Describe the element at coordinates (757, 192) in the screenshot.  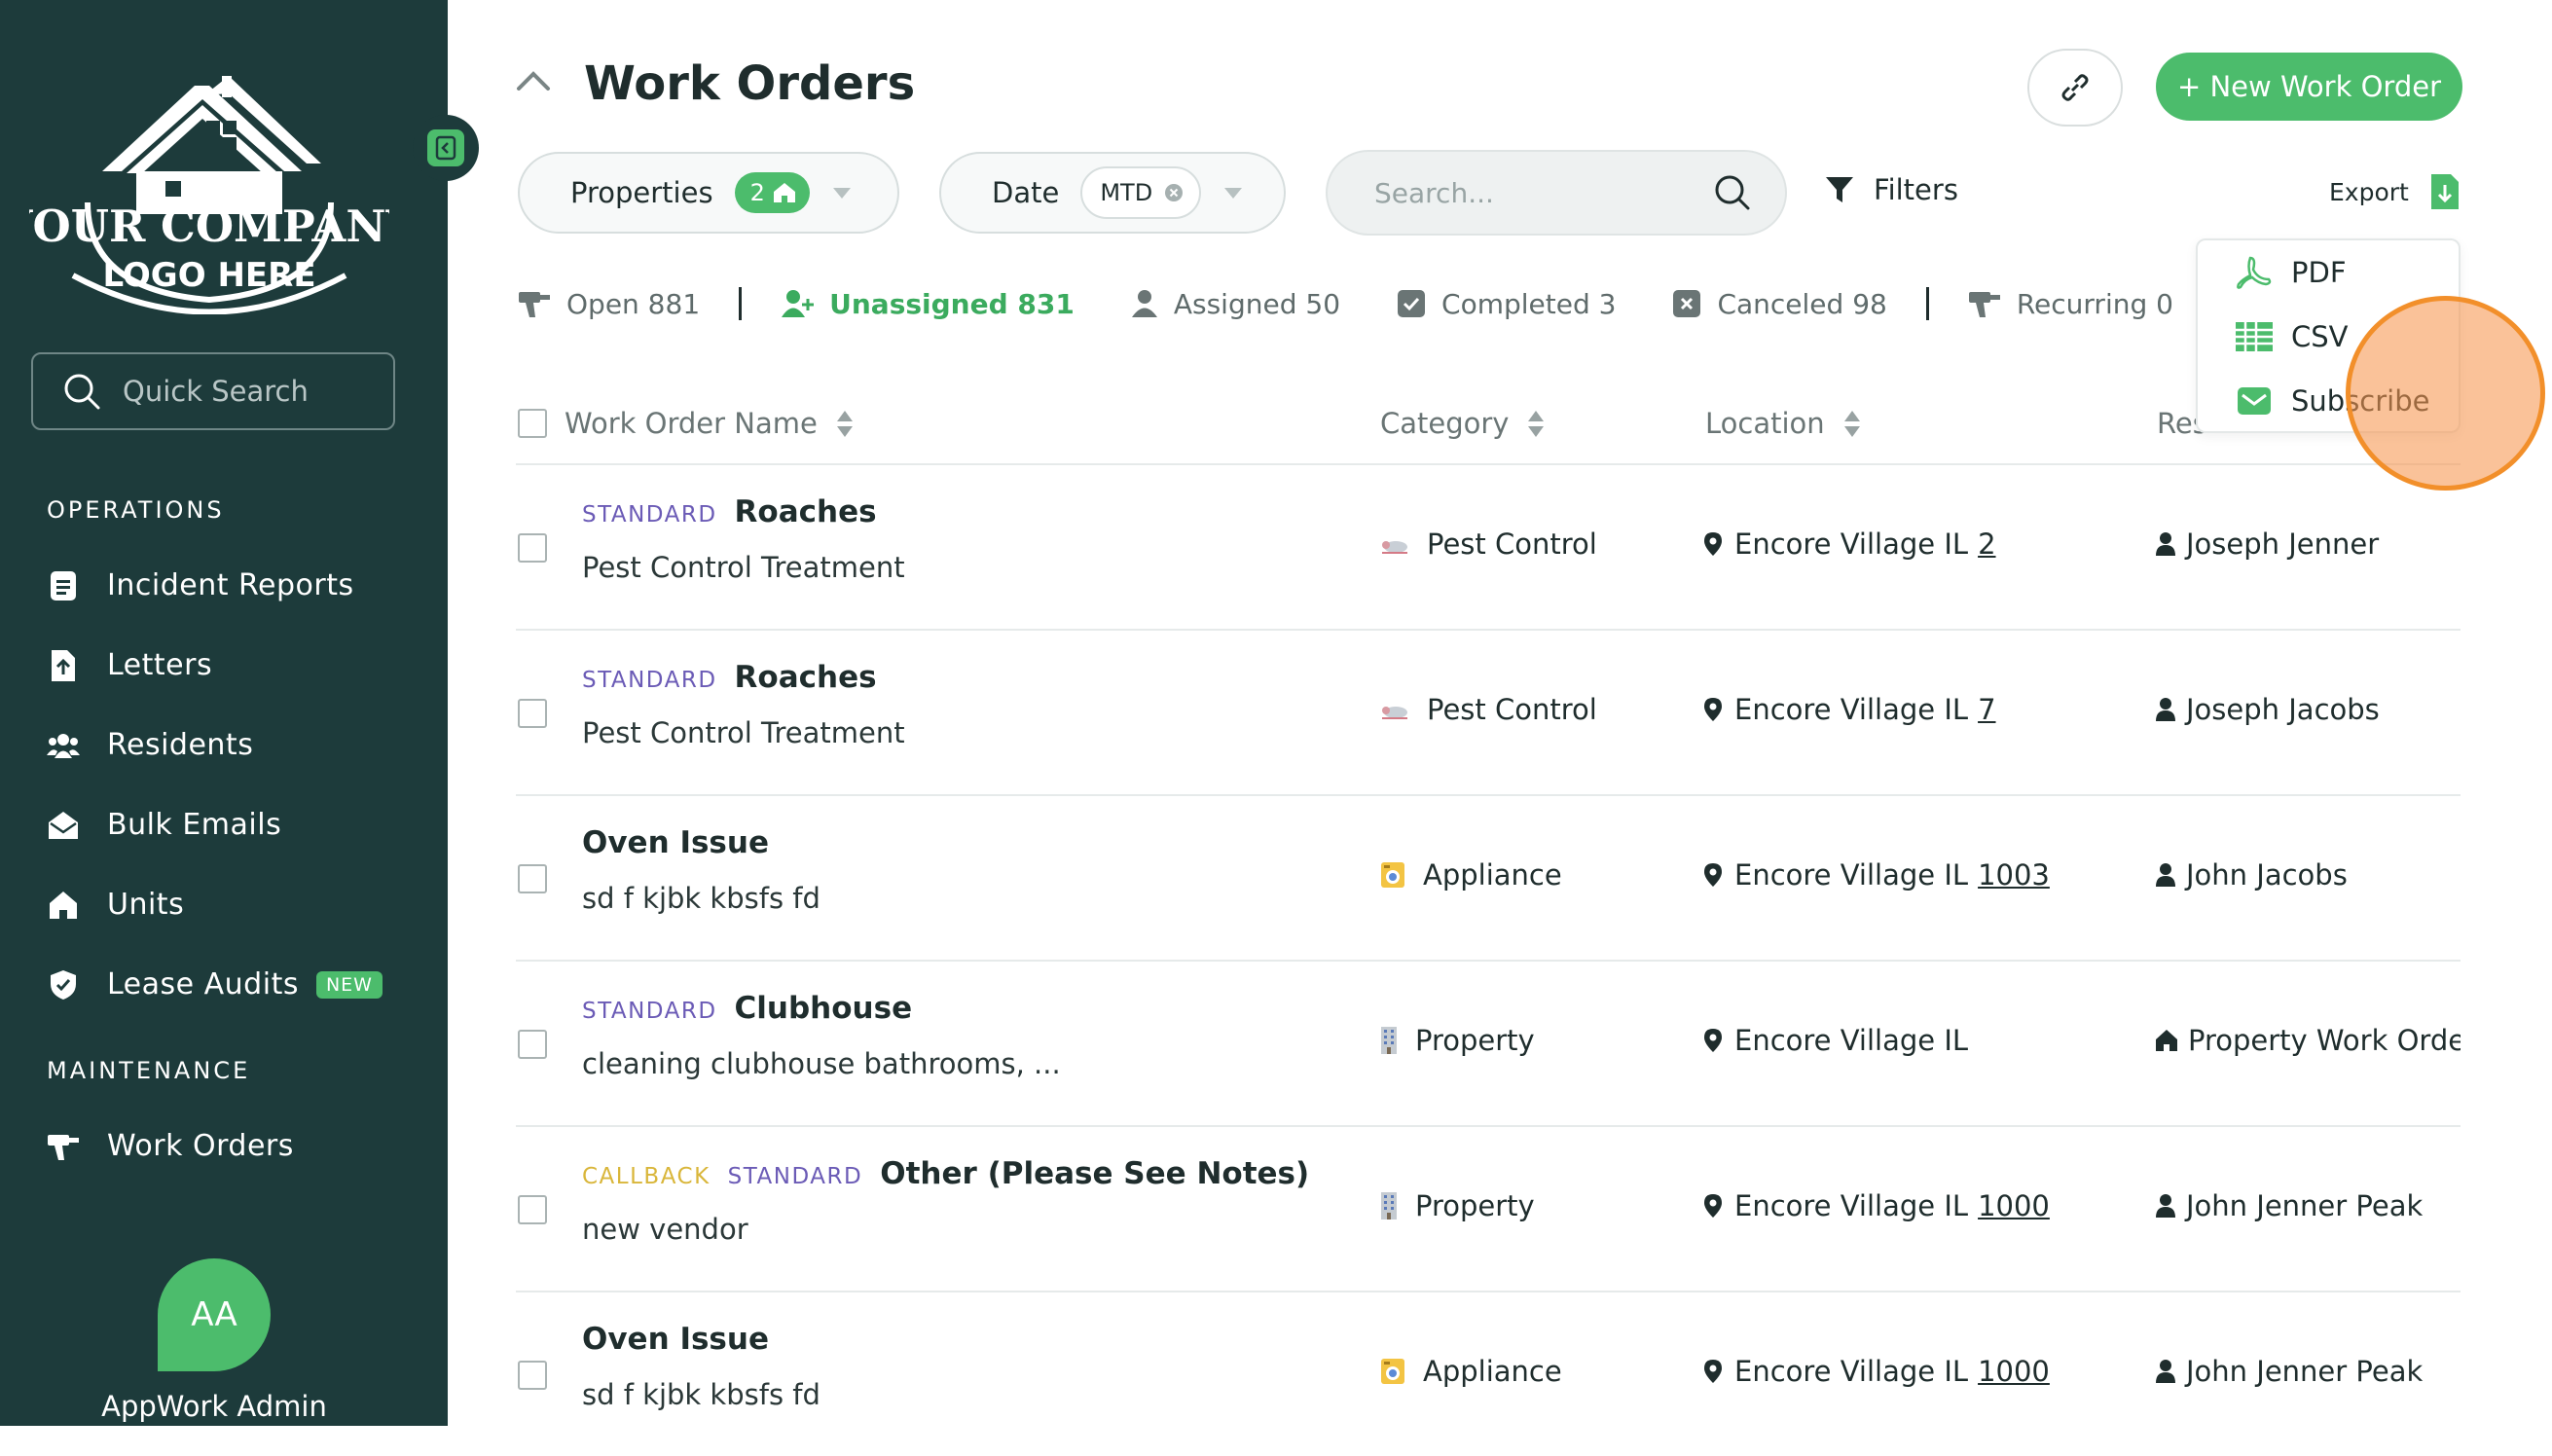
I see `properties-count: 2` at that location.